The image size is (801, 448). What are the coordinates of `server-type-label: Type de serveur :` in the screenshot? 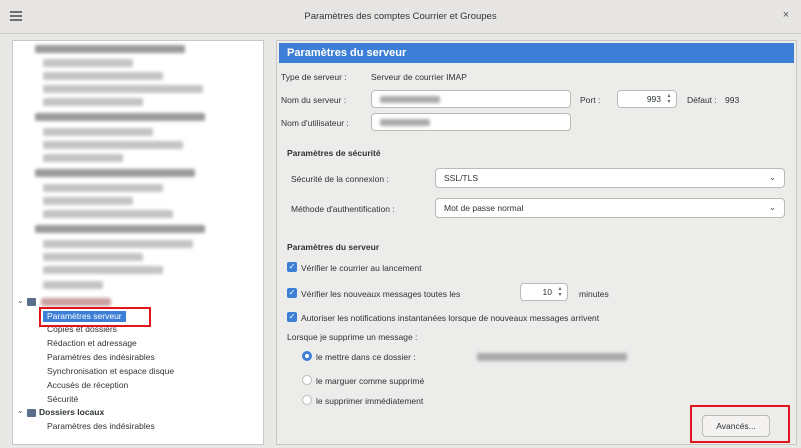 It's located at (314, 77).